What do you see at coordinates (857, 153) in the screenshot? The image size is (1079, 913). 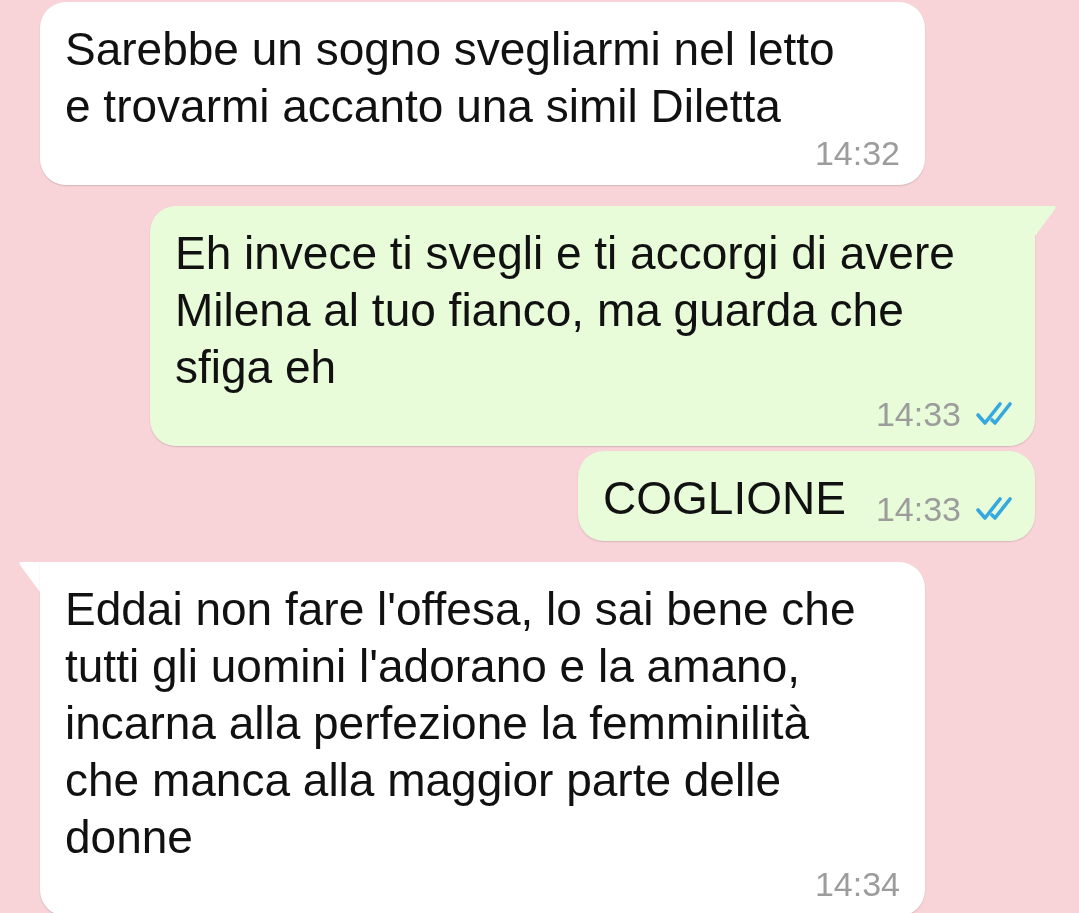 I see `message-time: 14:32` at bounding box center [857, 153].